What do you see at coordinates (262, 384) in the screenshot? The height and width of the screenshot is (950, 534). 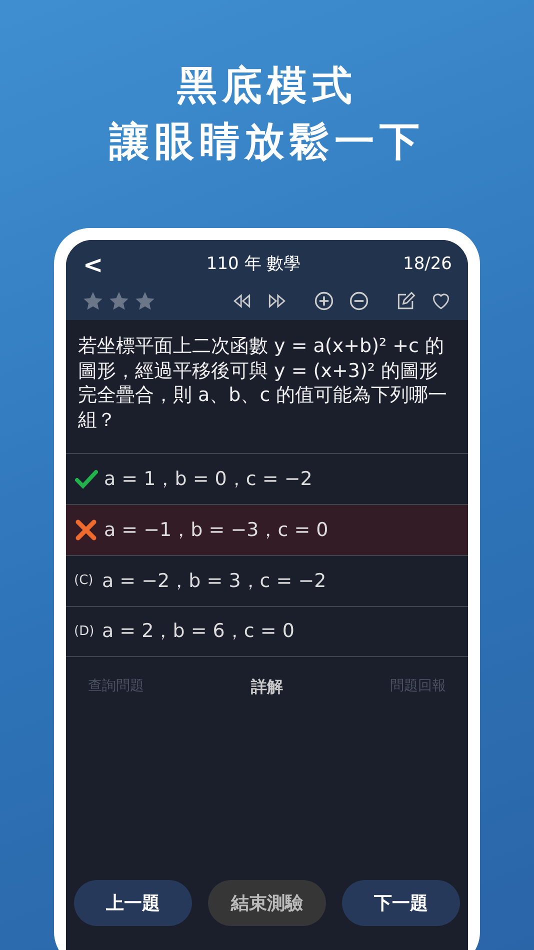 I see `question-text: 若坐標平面上二次函數 y = a(x+b)² +c 的圖形，經過平移後可與 y = (x+3)² 的圖形完全疊合，則 a、b、c 的值可能為下列哪一組？` at bounding box center [262, 384].